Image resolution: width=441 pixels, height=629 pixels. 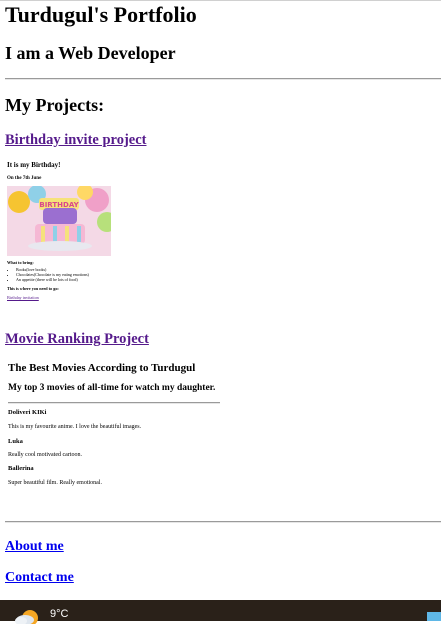 I want to click on movie-name: Luka, so click(x=15, y=441).